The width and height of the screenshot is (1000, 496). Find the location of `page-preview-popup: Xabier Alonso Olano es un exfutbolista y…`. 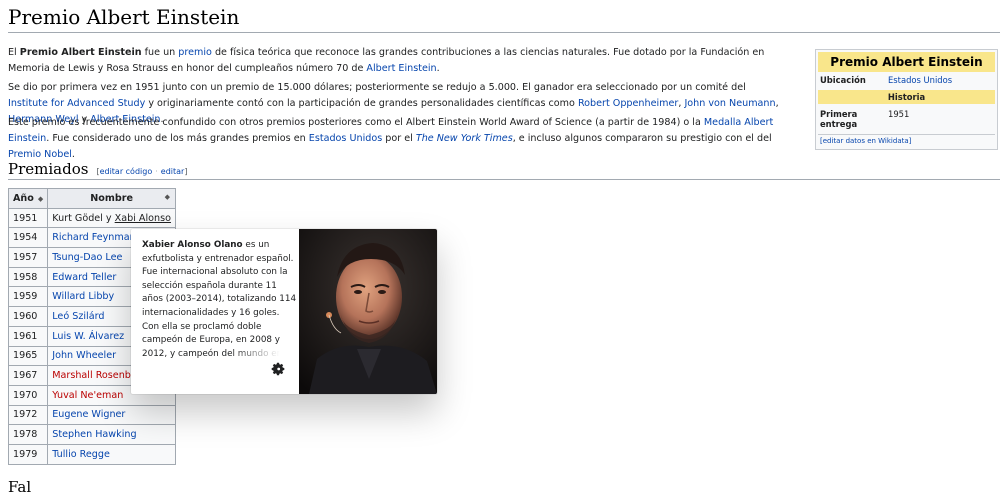

page-preview-popup: Xabier Alonso Olano es un exfutbolista y… is located at coordinates (284, 311).